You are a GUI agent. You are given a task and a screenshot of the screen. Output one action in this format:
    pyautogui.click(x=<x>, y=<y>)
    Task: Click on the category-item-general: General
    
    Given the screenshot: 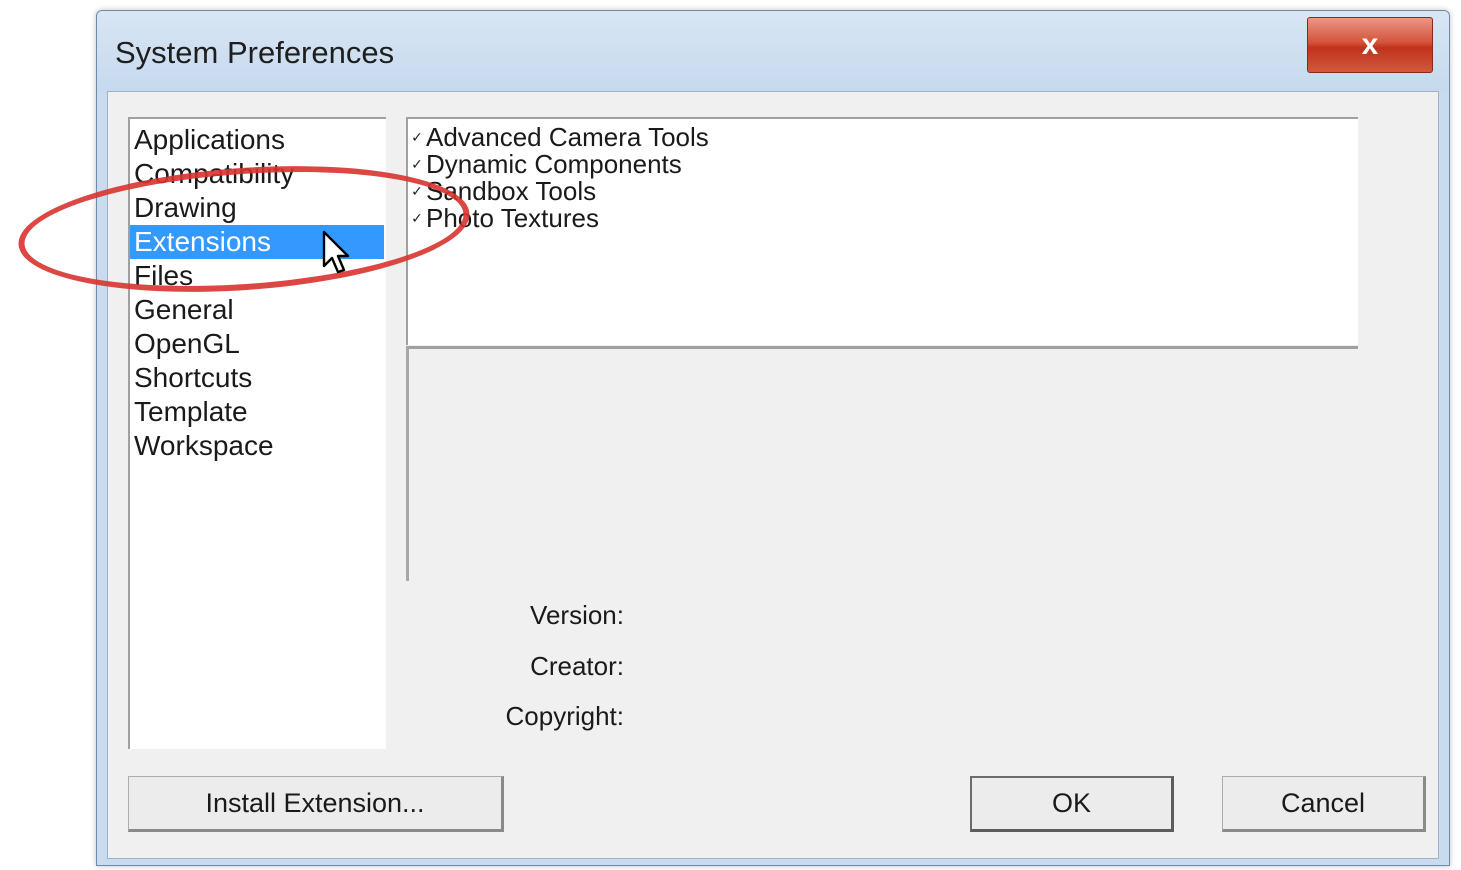 What is the action you would take?
    pyautogui.click(x=258, y=310)
    